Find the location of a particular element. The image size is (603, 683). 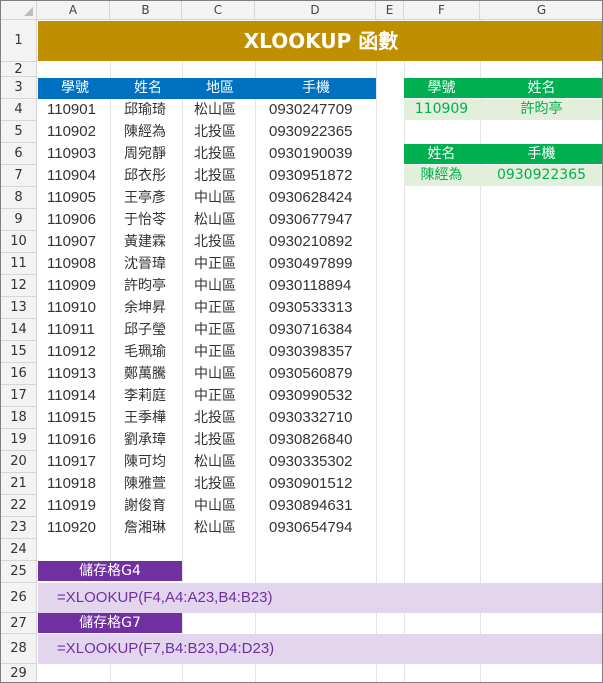

cell-phone: 0930533313 is located at coordinates (310, 308).